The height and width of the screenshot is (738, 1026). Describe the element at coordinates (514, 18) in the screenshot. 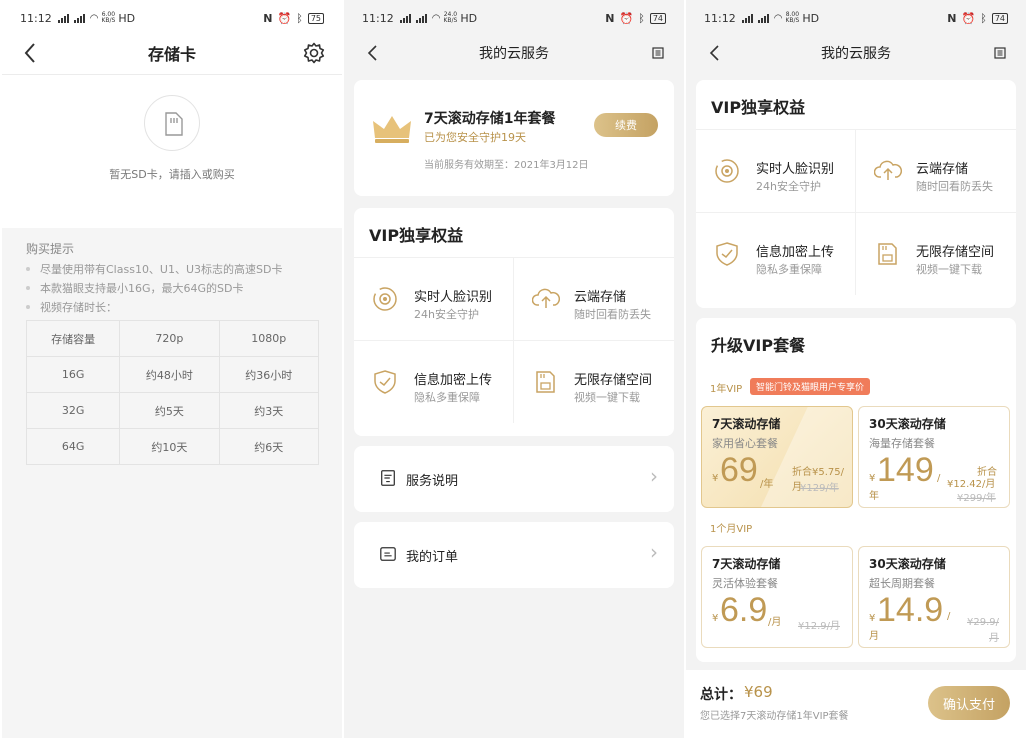

I see `status-bar: 11:12 ◠ 24.0 KB/S HD N ⏰ ᛒ 74` at that location.